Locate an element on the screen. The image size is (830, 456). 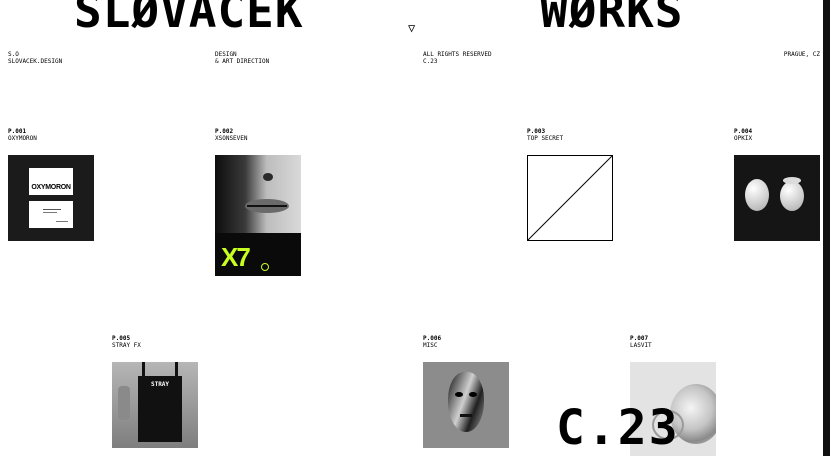
meta-location: PRAGUE, CZ is located at coordinates (802, 54).